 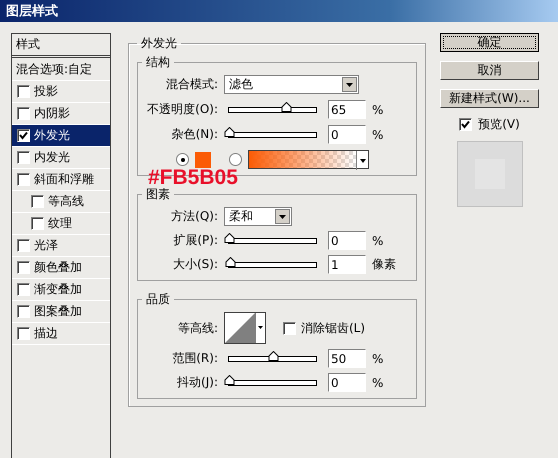 I want to click on field-label: 抖动(J):, so click(x=197, y=382).